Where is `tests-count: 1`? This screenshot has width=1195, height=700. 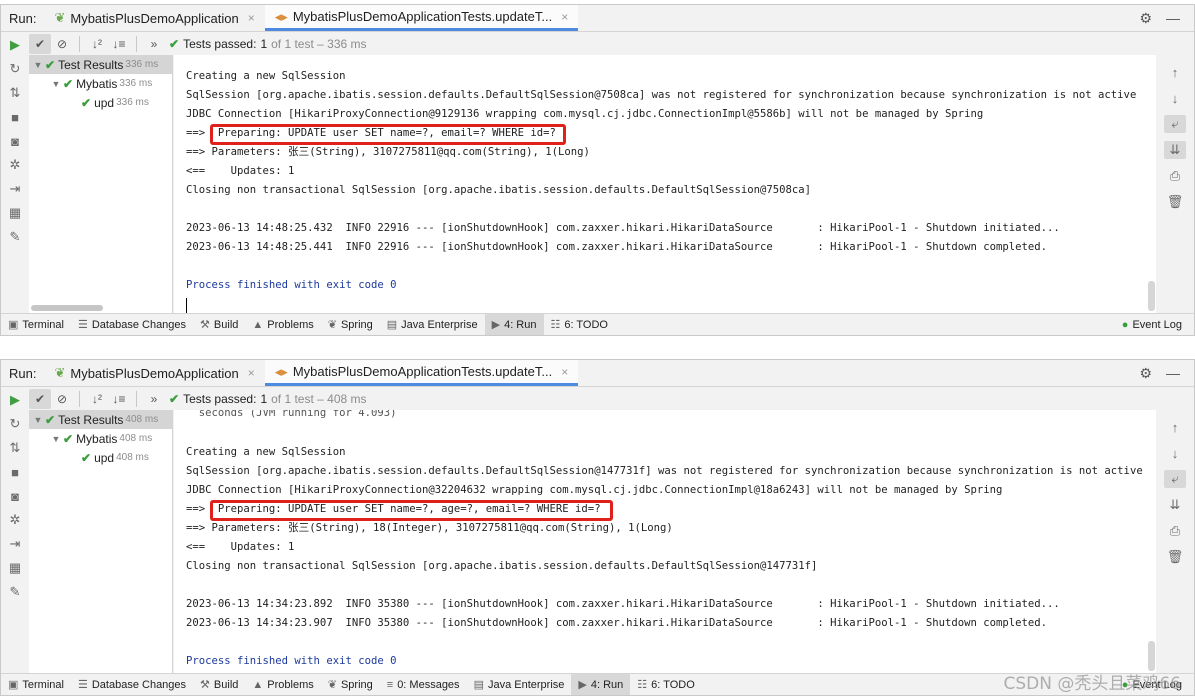 tests-count: 1 is located at coordinates (264, 398).